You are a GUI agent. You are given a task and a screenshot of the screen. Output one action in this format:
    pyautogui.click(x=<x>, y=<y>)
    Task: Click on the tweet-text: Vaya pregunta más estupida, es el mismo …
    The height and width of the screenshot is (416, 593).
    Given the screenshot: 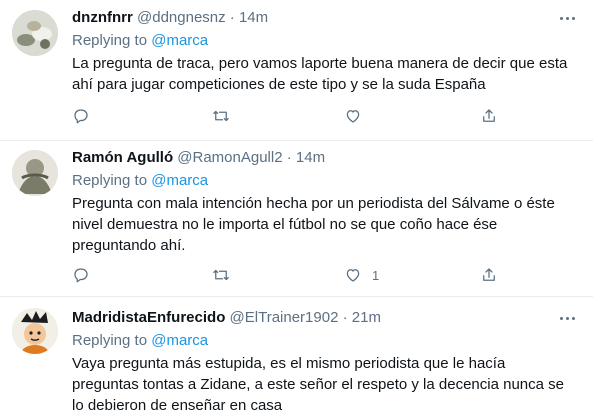 What is the action you would take?
    pyautogui.click(x=318, y=384)
    